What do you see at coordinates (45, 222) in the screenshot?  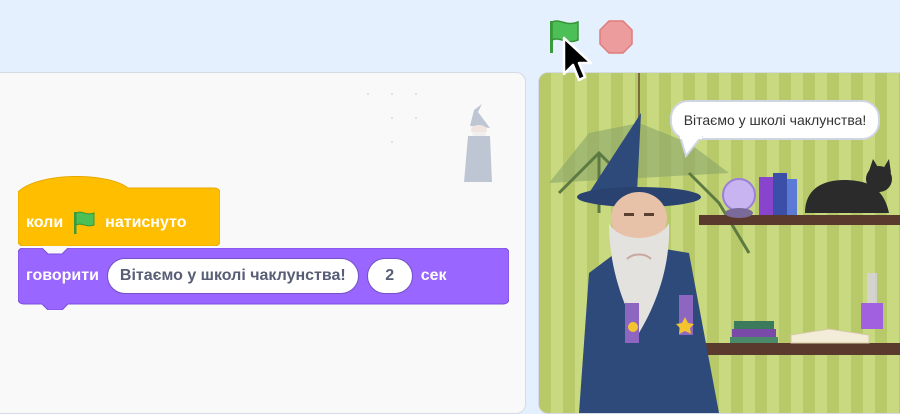 I see `hat-label-when: коли` at bounding box center [45, 222].